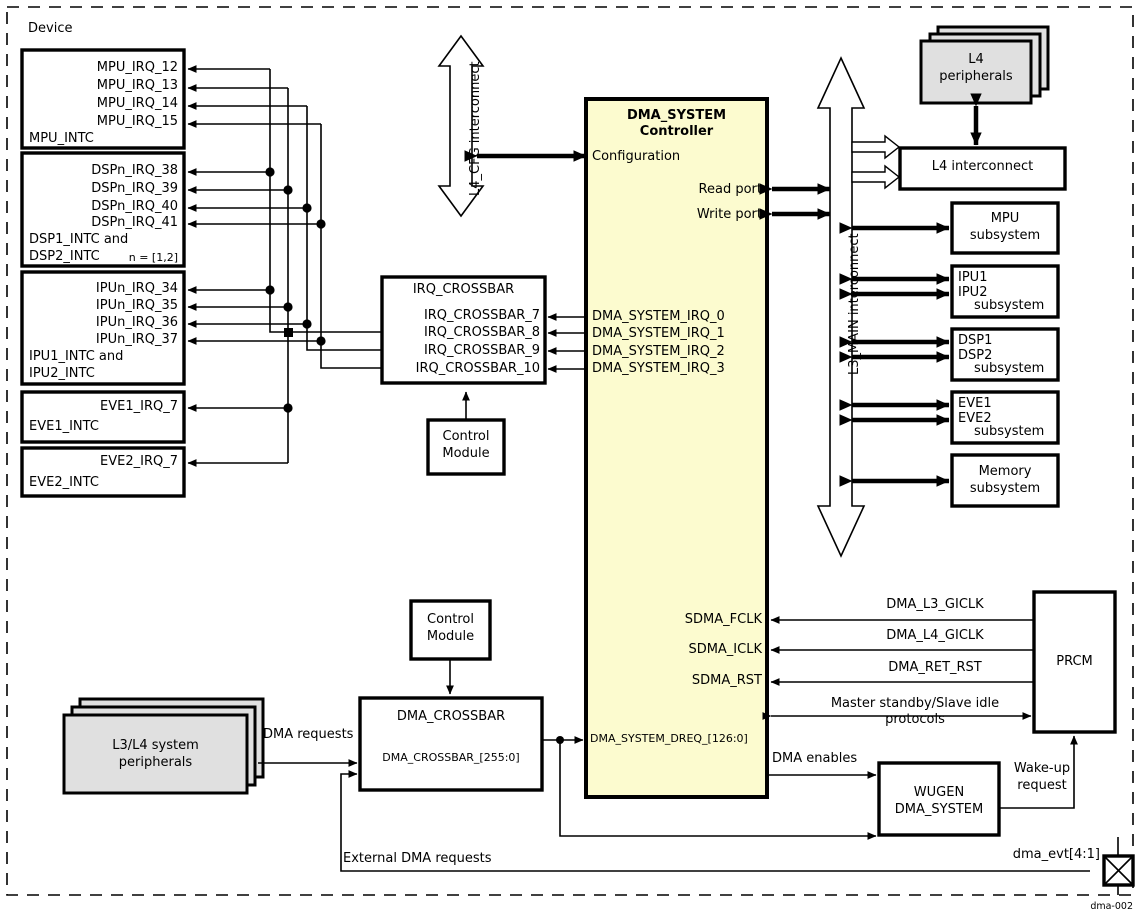 This screenshot has width=1140, height=924. What do you see at coordinates (137, 103) in the screenshot?
I see `signal-mpu-irq-14: MPU_IRQ_14` at bounding box center [137, 103].